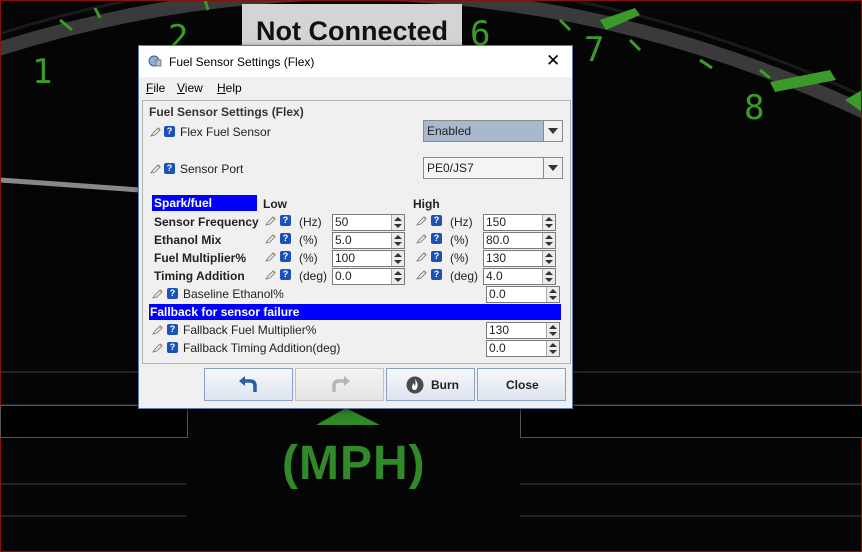 The image size is (862, 552). I want to click on field-value: 130, so click(496, 258).